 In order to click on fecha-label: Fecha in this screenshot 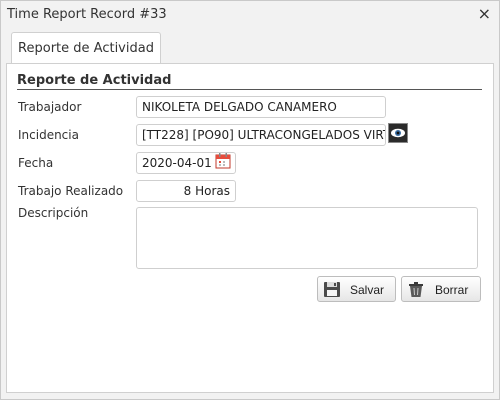, I will do `click(36, 163)`.